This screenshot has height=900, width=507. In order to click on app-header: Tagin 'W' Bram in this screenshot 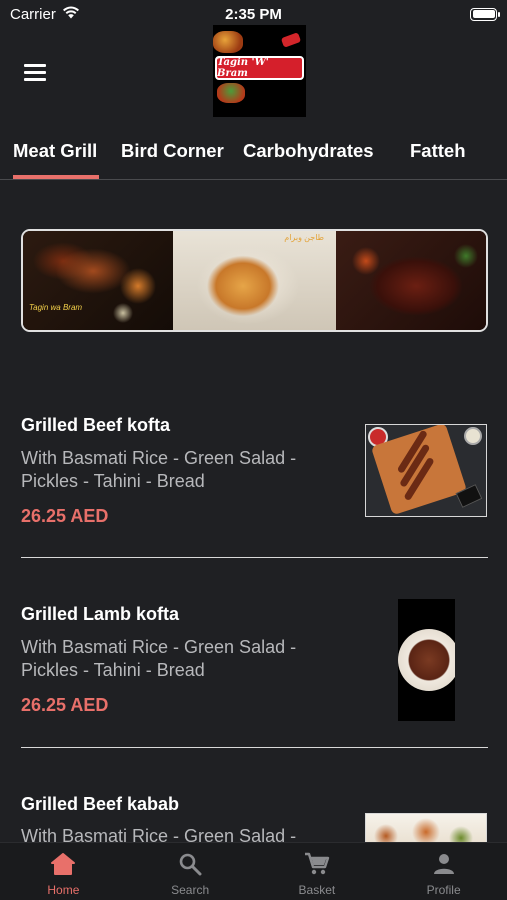, I will do `click(253, 72)`.